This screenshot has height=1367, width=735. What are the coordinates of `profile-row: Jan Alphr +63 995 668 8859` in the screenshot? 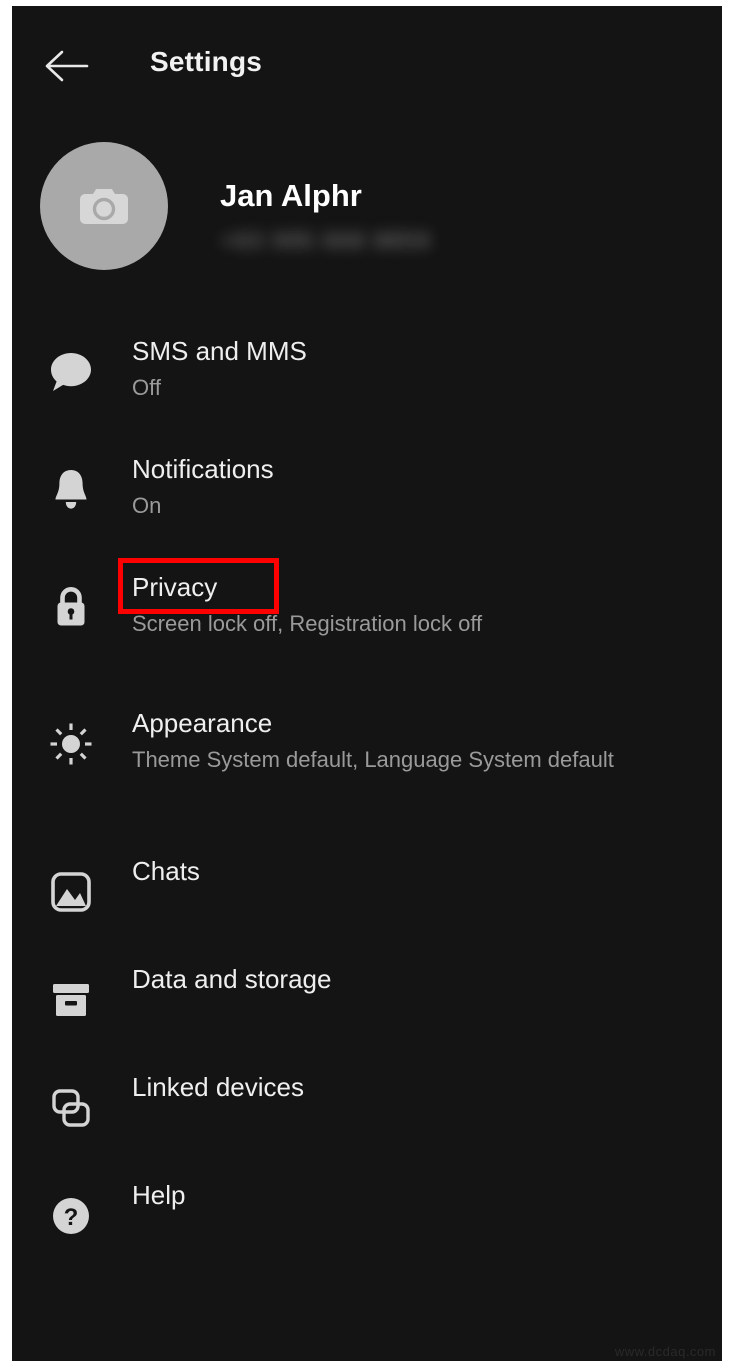 It's located at (367, 219).